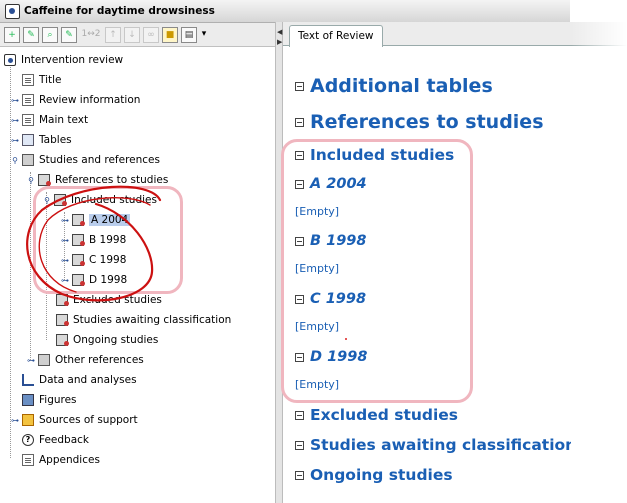  I want to click on tree-item-review-information: ⊶ Review information, so click(75, 100).